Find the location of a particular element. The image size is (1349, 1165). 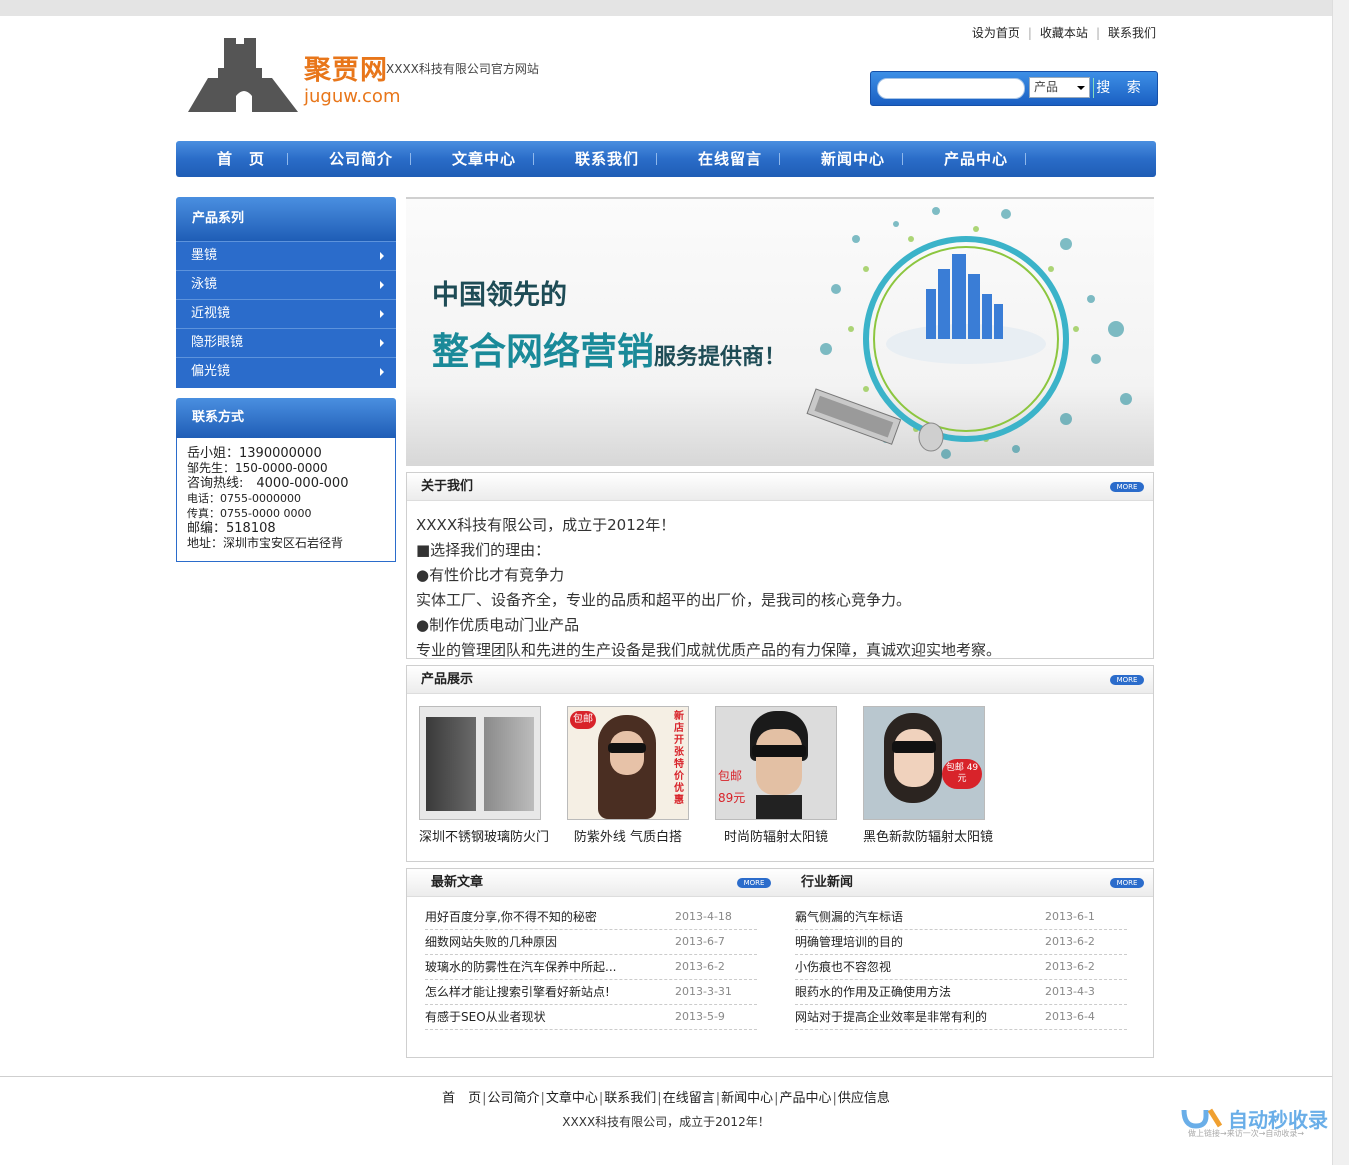

nav-home: 首 页 is located at coordinates (241, 159).